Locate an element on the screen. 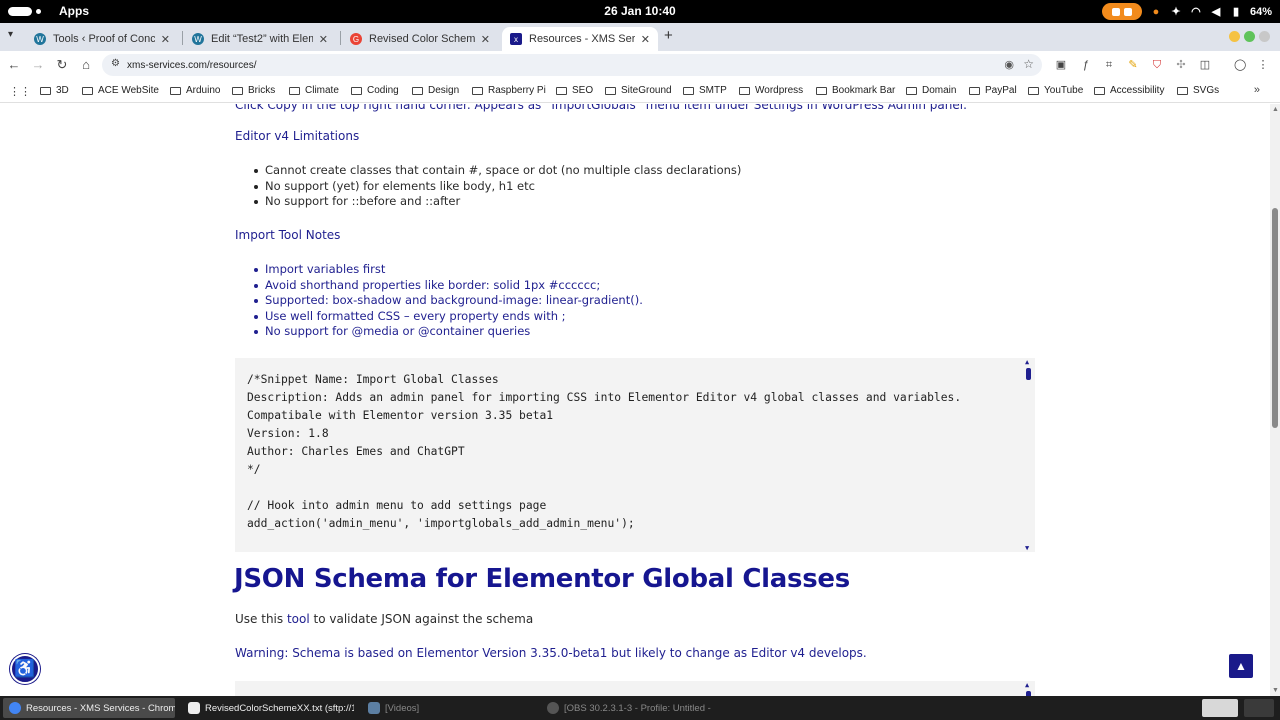  site-info-icon: ⚙ is located at coordinates (115, 63).